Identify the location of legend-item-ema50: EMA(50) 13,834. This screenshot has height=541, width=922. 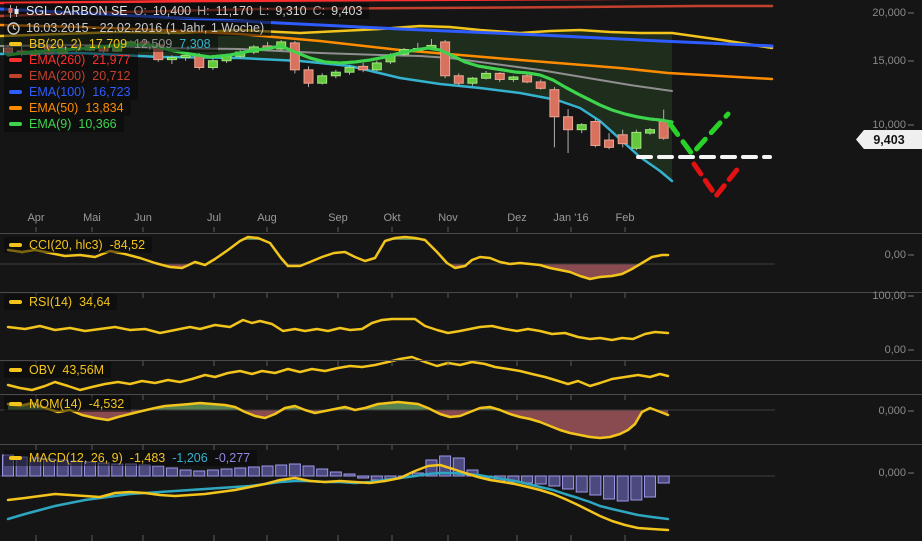
(67, 108).